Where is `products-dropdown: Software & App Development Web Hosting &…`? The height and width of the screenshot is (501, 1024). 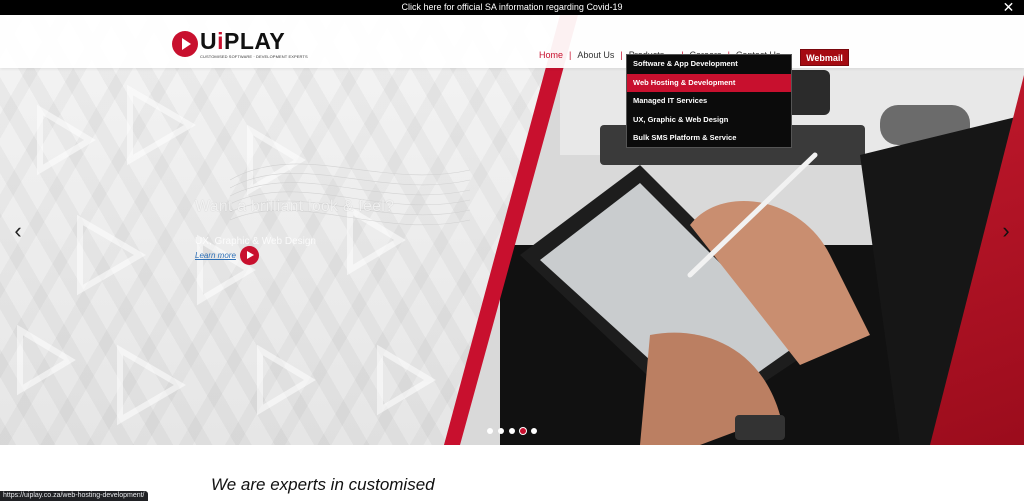
products-dropdown: Software & App Development Web Hosting &… is located at coordinates (709, 101).